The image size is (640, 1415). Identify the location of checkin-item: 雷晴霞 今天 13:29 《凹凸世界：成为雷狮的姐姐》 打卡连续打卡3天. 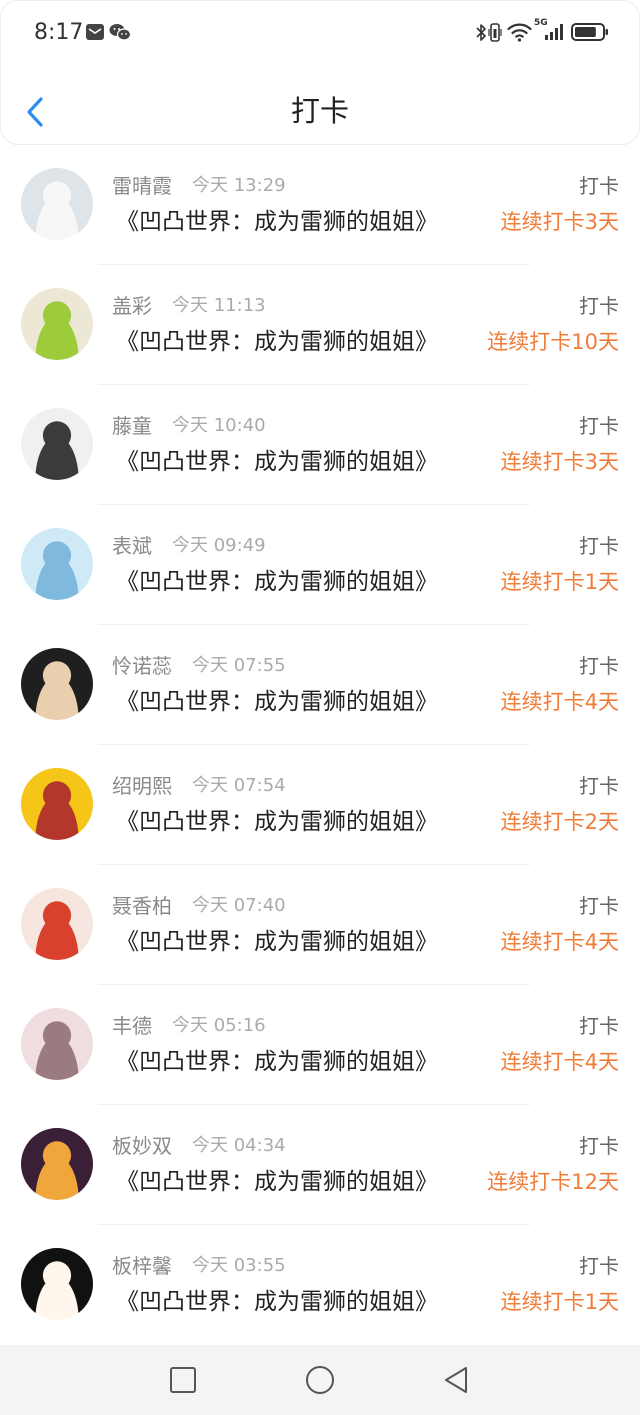
(320, 205).